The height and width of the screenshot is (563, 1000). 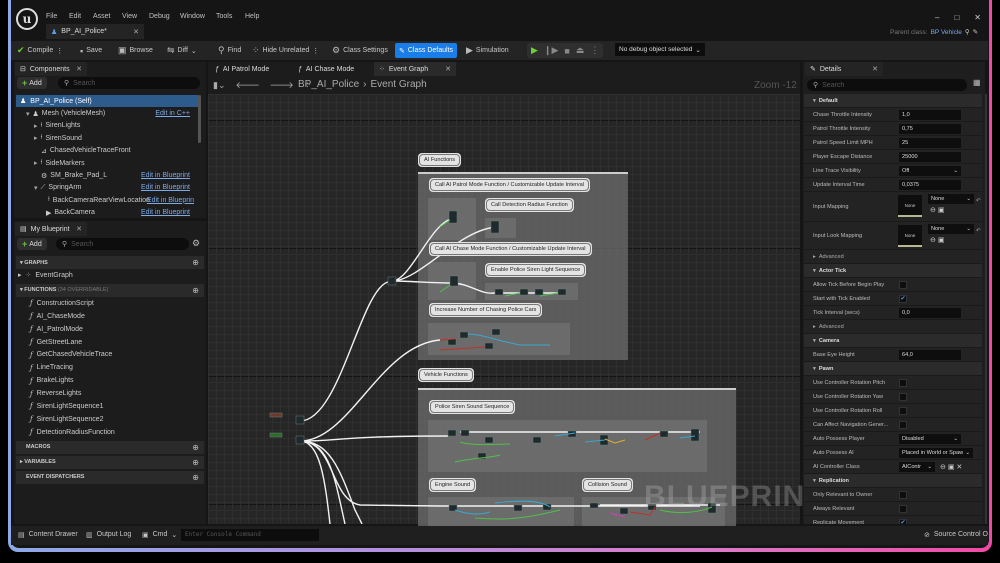 I want to click on comment-title-detection: Call Detection Radius Function, so click(x=529, y=205).